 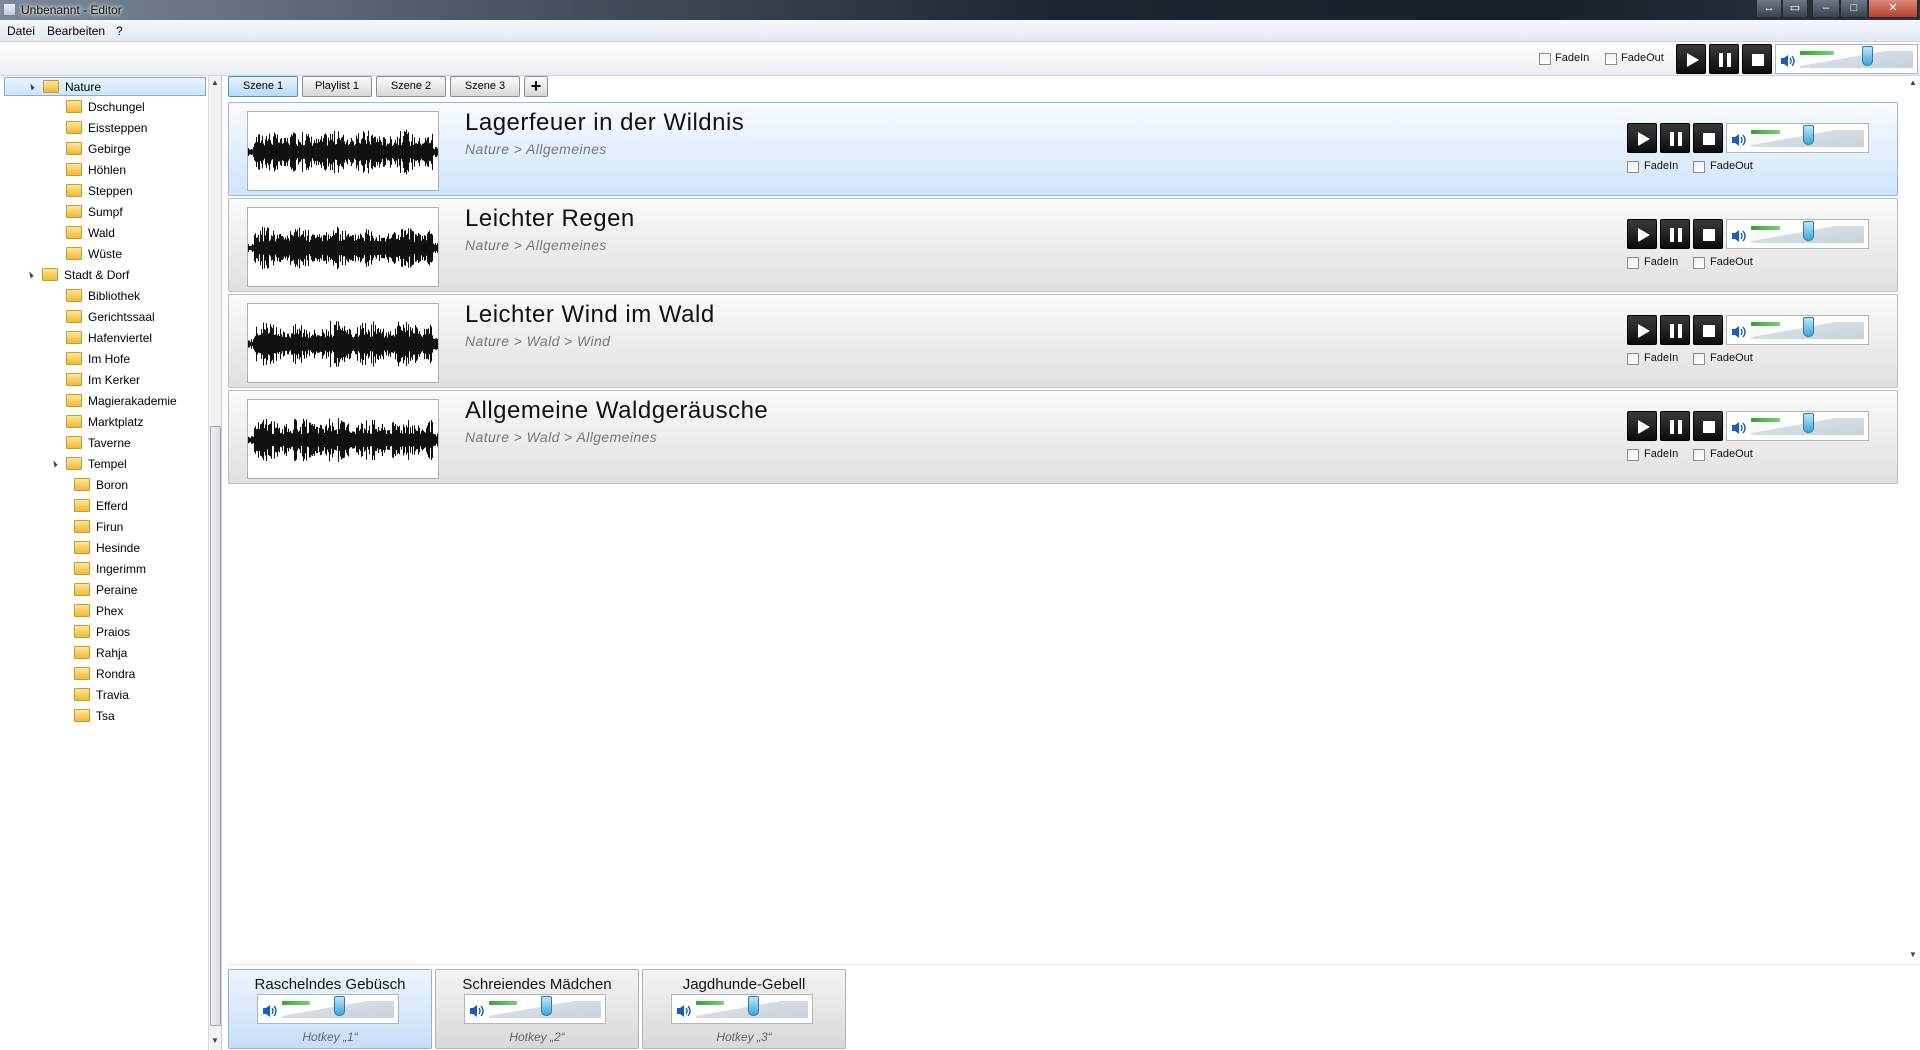 I want to click on maximize-button: □, so click(x=1854, y=9).